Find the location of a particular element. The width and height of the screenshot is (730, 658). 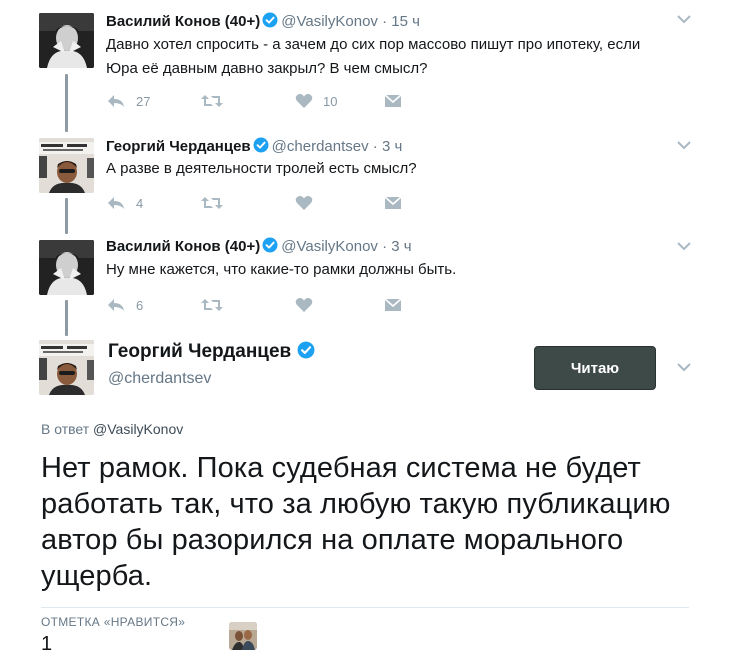

follow-button: Читаю is located at coordinates (595, 368).